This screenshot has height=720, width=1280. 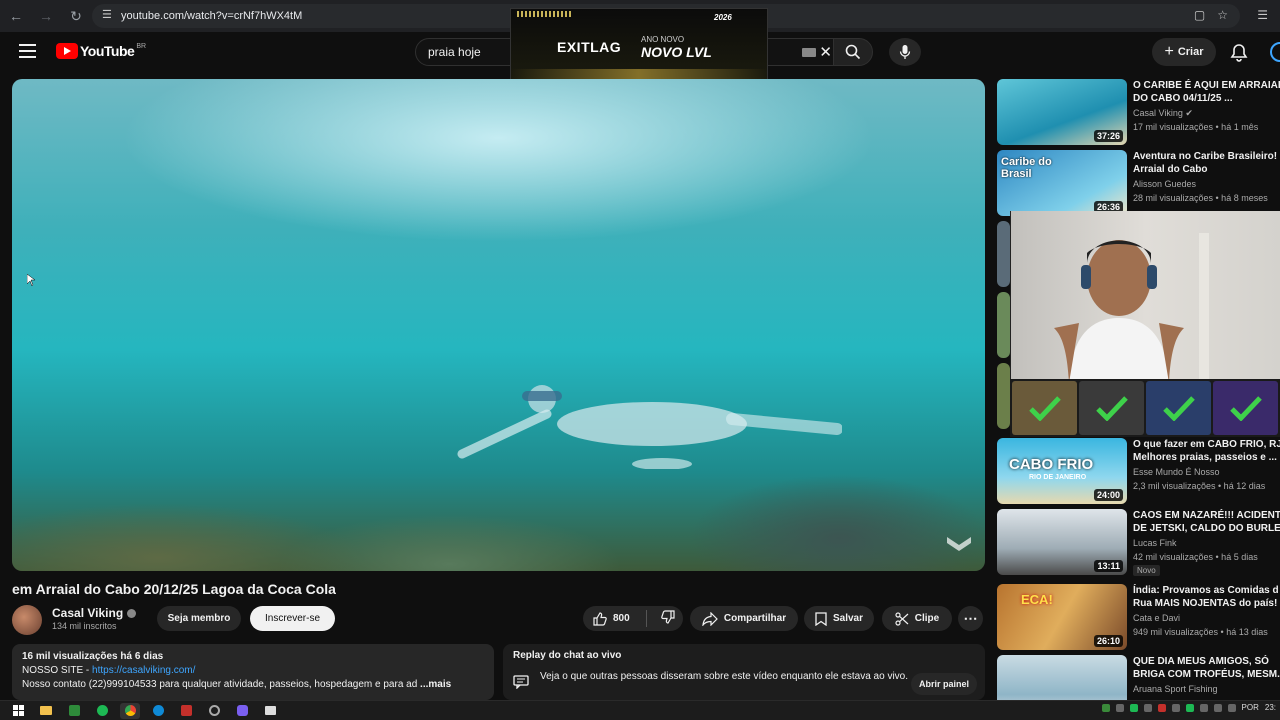 What do you see at coordinates (567, 655) in the screenshot?
I see `chat-replay-title: Replay do chat ao vivo` at bounding box center [567, 655].